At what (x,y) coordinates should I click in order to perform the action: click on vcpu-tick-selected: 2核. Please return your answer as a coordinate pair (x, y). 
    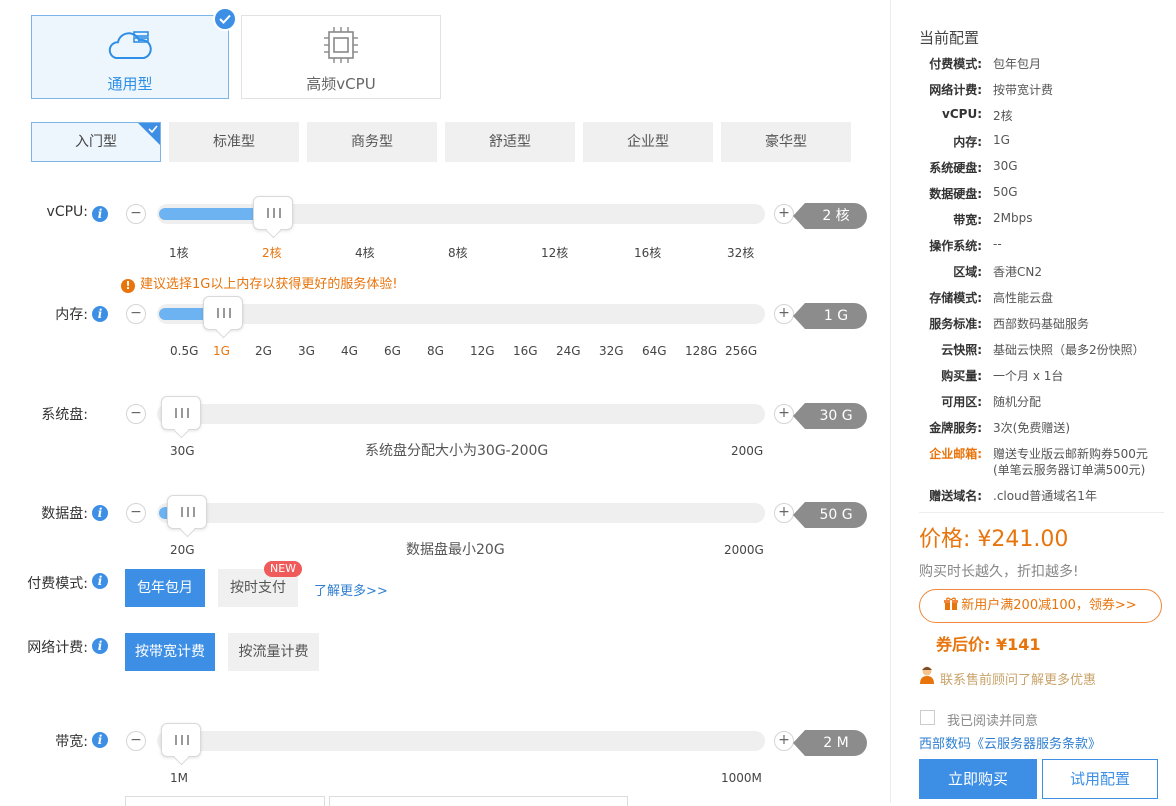
    Looking at the image, I should click on (272, 252).